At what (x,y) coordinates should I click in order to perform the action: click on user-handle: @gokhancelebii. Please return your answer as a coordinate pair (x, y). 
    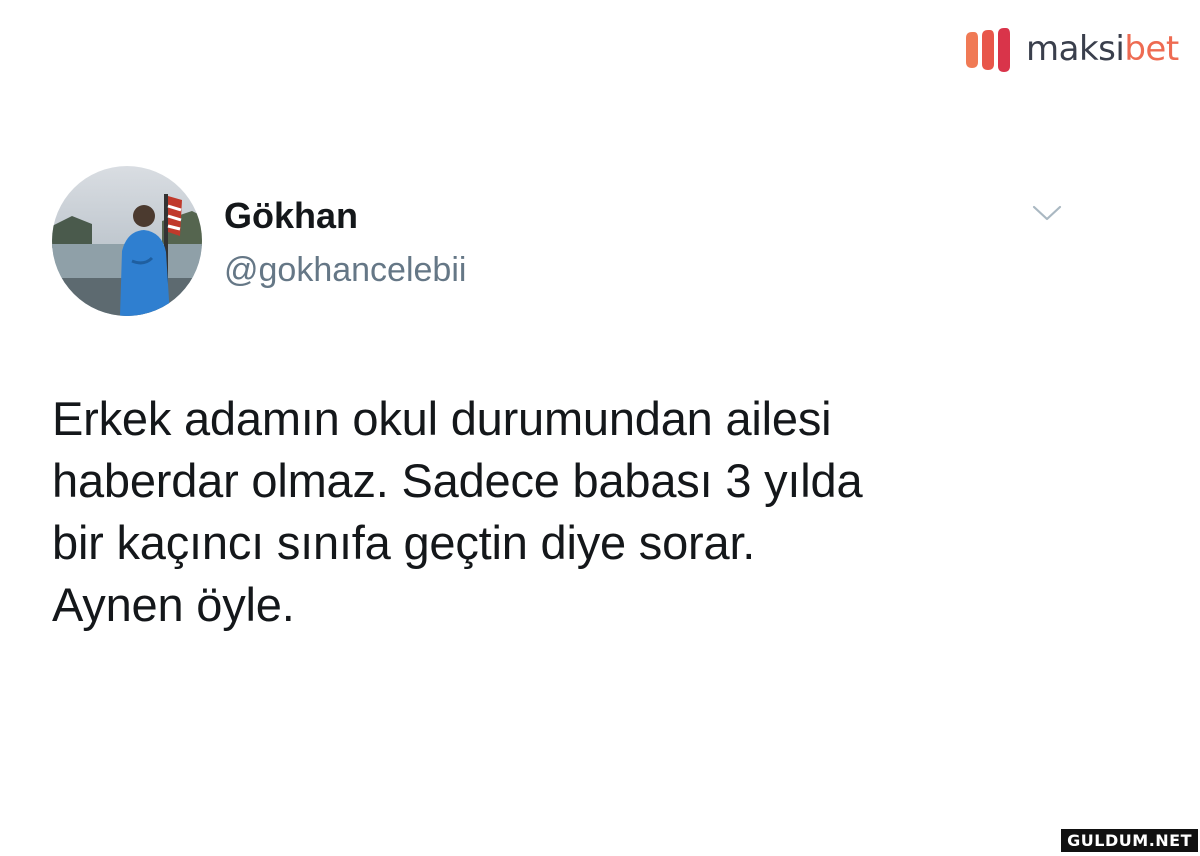
    Looking at the image, I should click on (345, 270).